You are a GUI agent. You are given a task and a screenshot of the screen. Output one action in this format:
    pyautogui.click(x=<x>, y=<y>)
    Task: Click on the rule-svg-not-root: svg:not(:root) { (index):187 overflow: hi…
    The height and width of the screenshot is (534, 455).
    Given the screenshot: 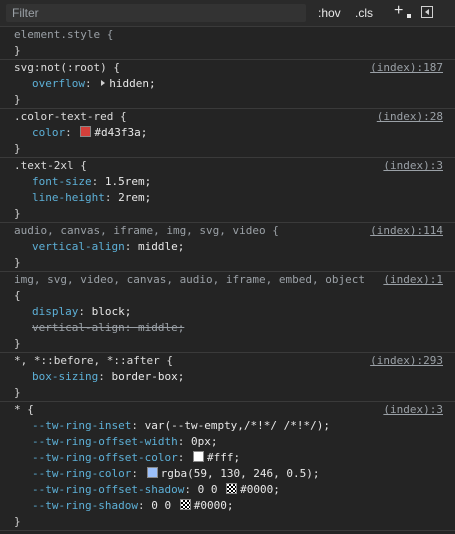 What is the action you would take?
    pyautogui.click(x=227, y=84)
    